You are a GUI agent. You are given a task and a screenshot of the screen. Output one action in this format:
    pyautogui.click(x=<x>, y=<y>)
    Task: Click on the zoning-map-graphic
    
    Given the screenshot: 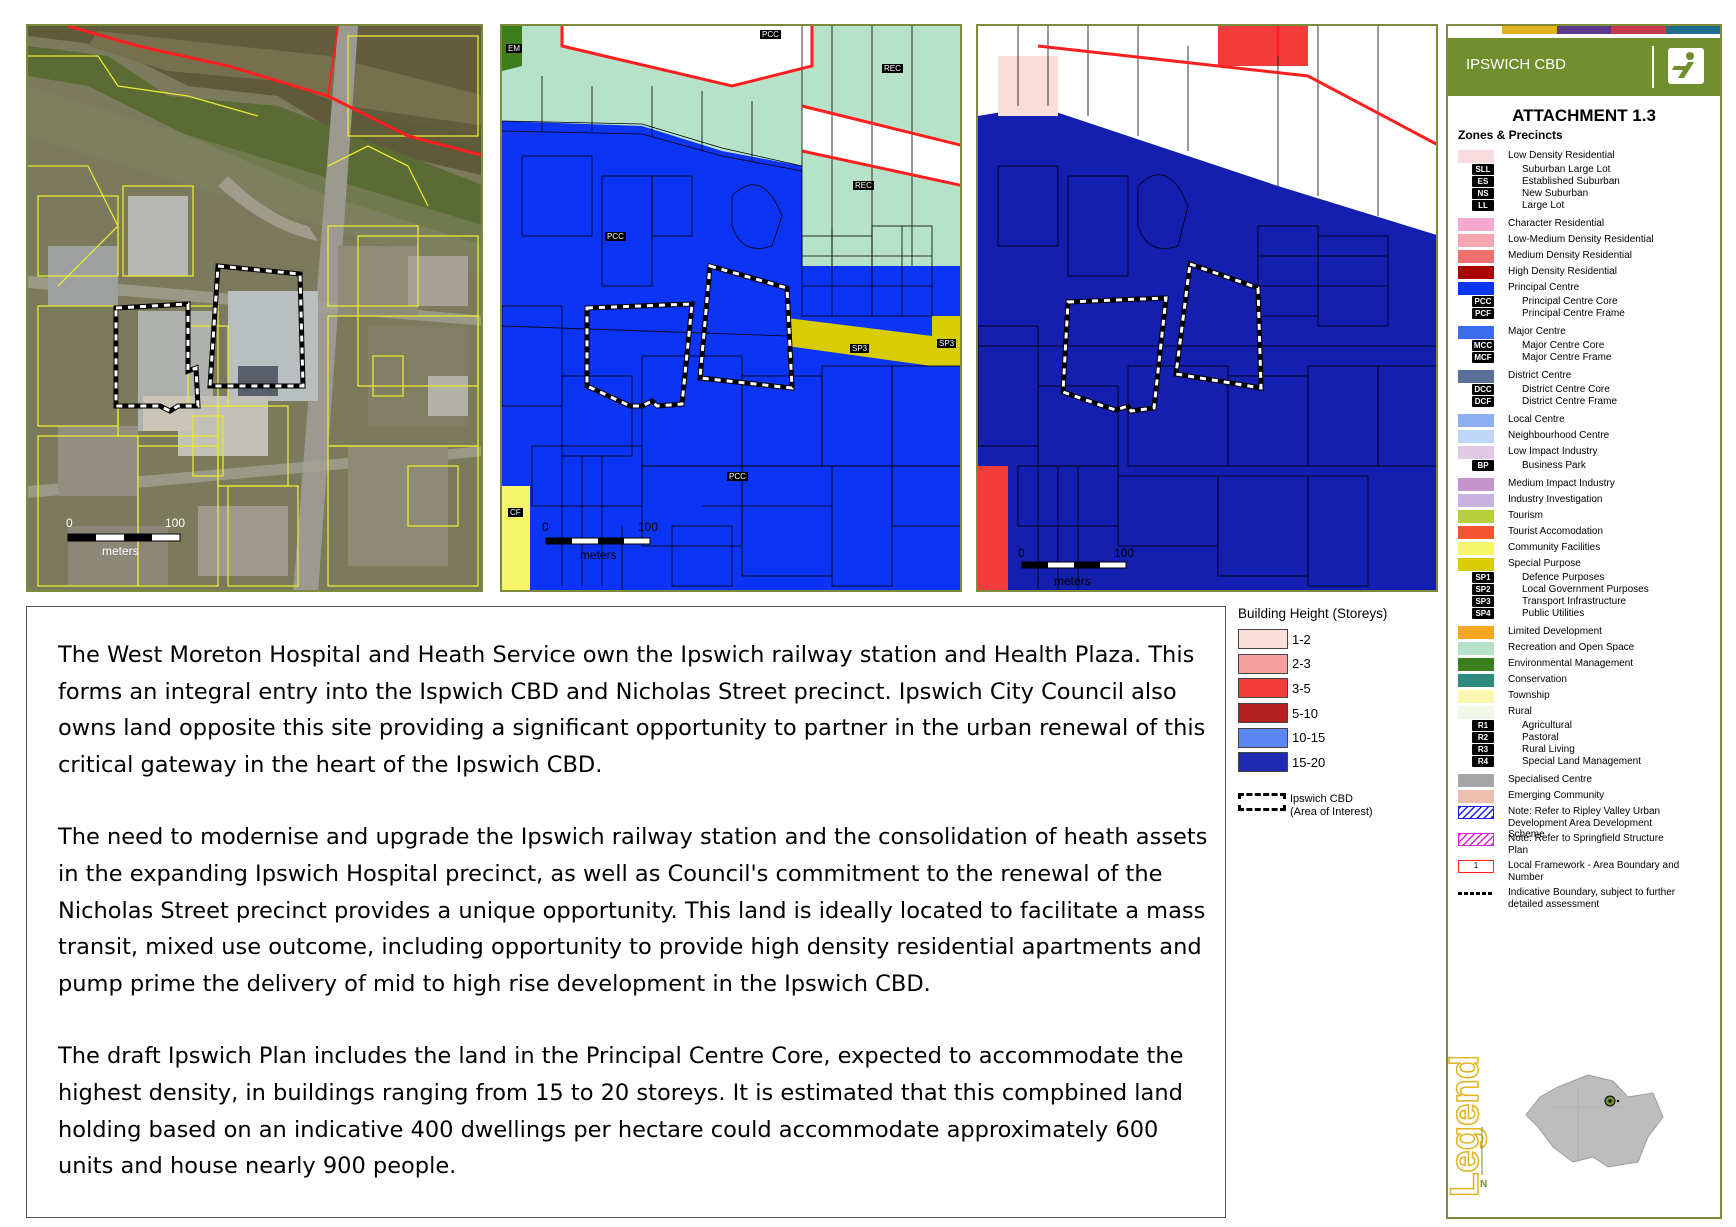 What is the action you would take?
    pyautogui.click(x=731, y=308)
    